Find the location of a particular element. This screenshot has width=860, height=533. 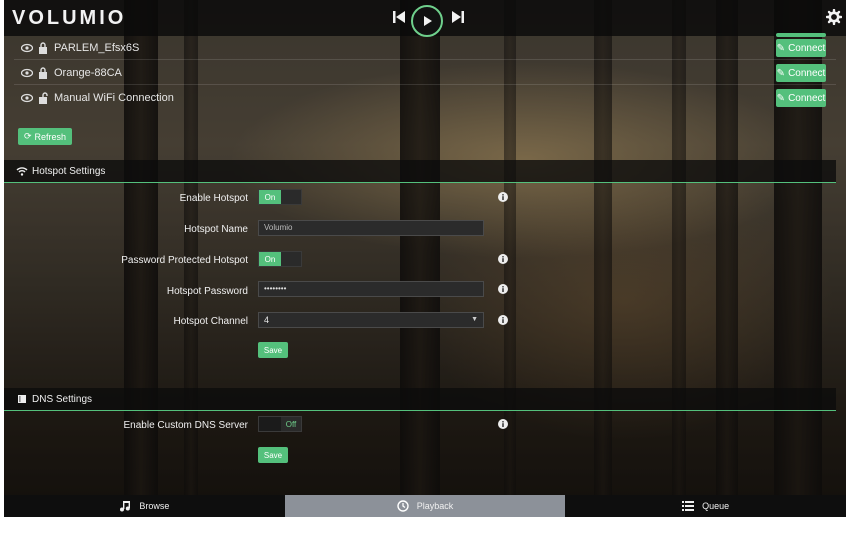

selected-channel: 4 is located at coordinates (267, 320).